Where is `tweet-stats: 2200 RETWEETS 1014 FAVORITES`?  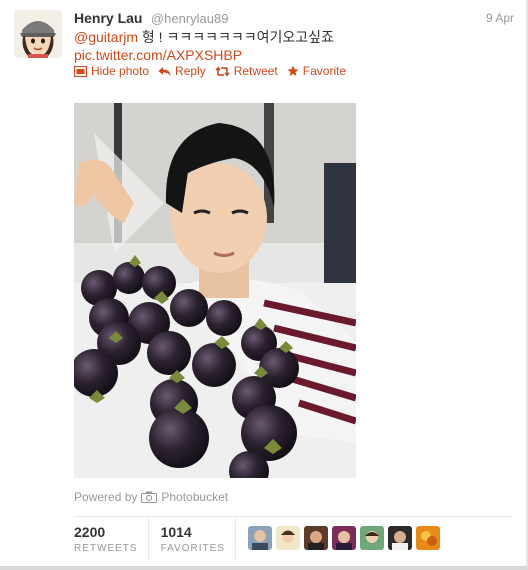
tweet-stats: 2200 RETWEETS 1014 FAVORITES is located at coordinates (293, 539).